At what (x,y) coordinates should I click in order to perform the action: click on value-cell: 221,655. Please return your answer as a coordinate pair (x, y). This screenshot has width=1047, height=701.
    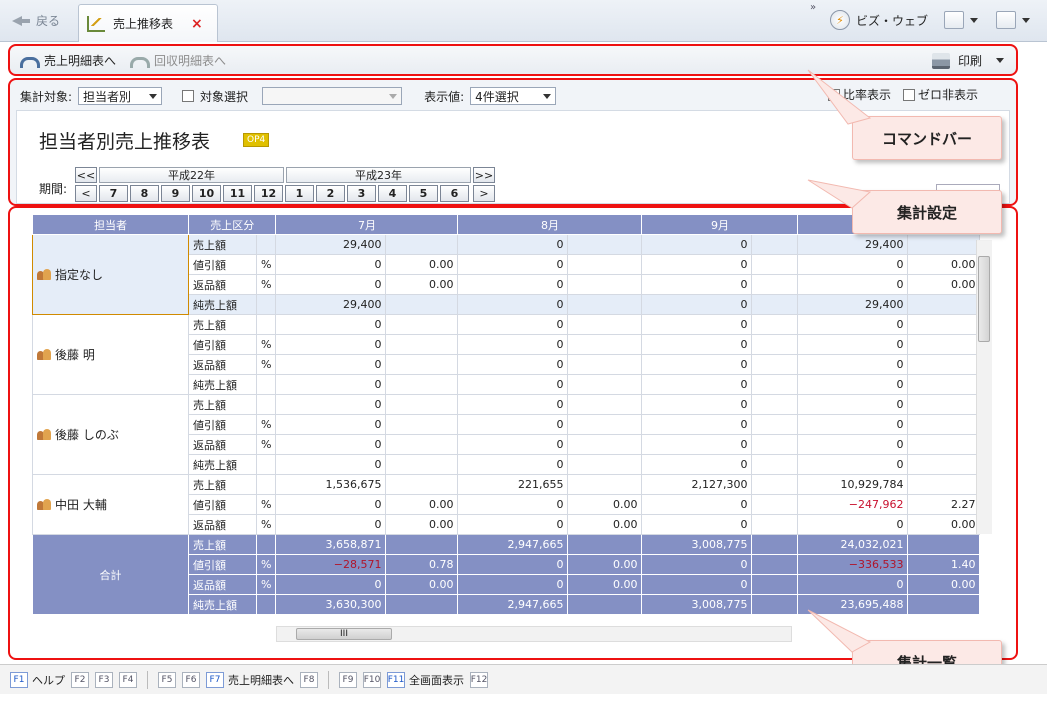
    Looking at the image, I should click on (513, 484).